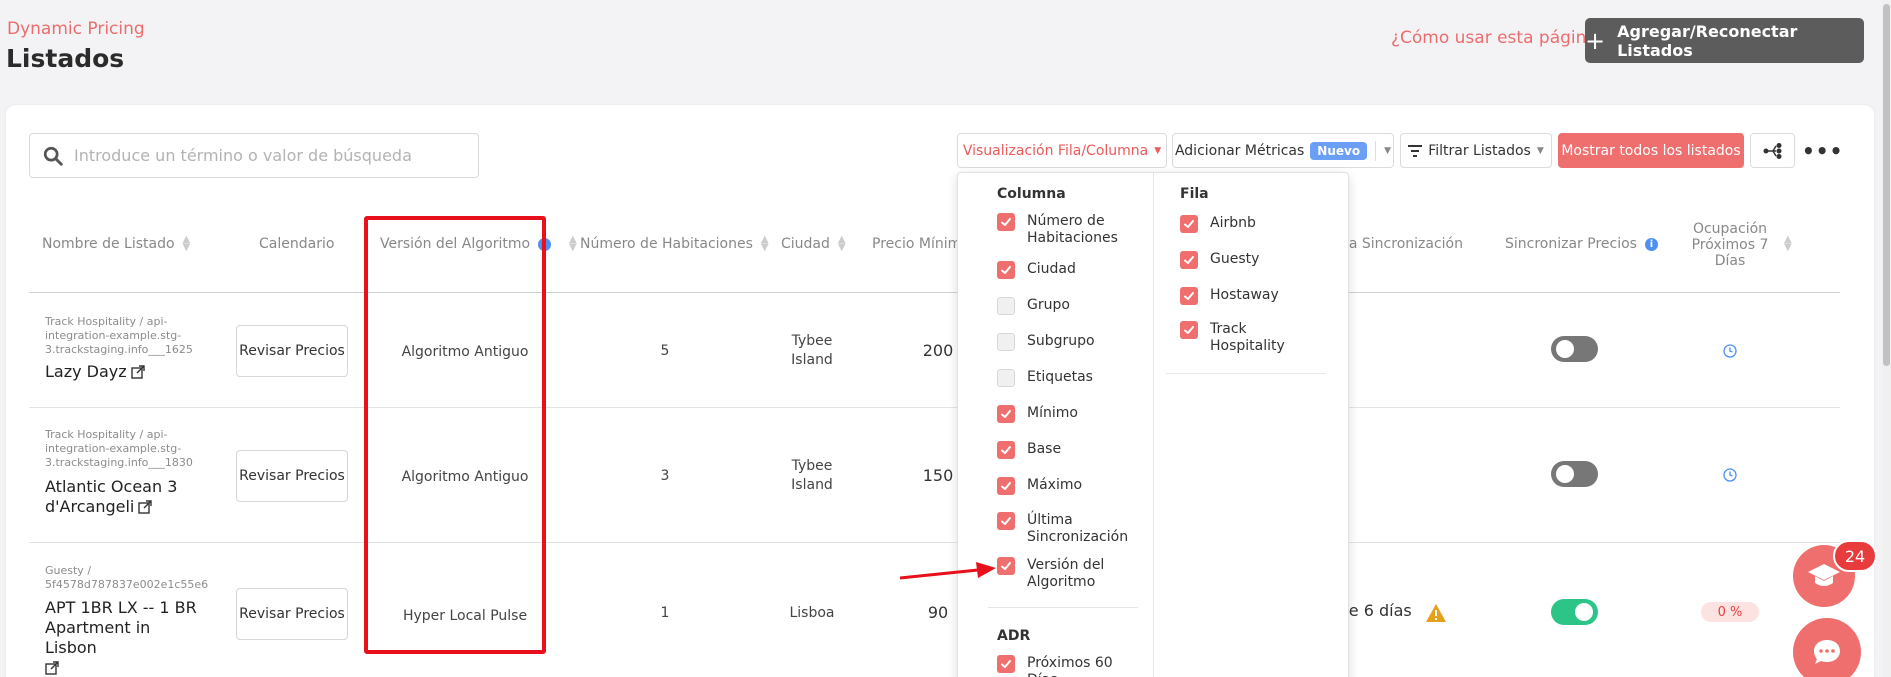 The image size is (1891, 677). I want to click on dropdown-option: Subgrupo, so click(1062, 342).